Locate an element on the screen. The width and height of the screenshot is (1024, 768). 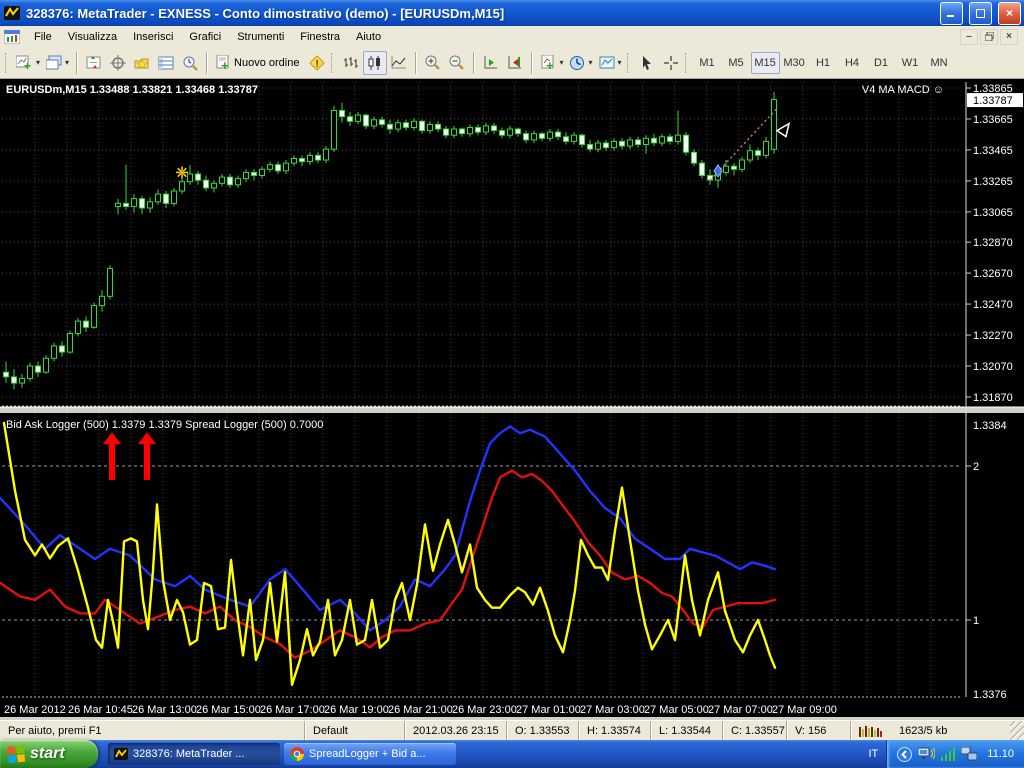
favorites-button is located at coordinates (142, 63).